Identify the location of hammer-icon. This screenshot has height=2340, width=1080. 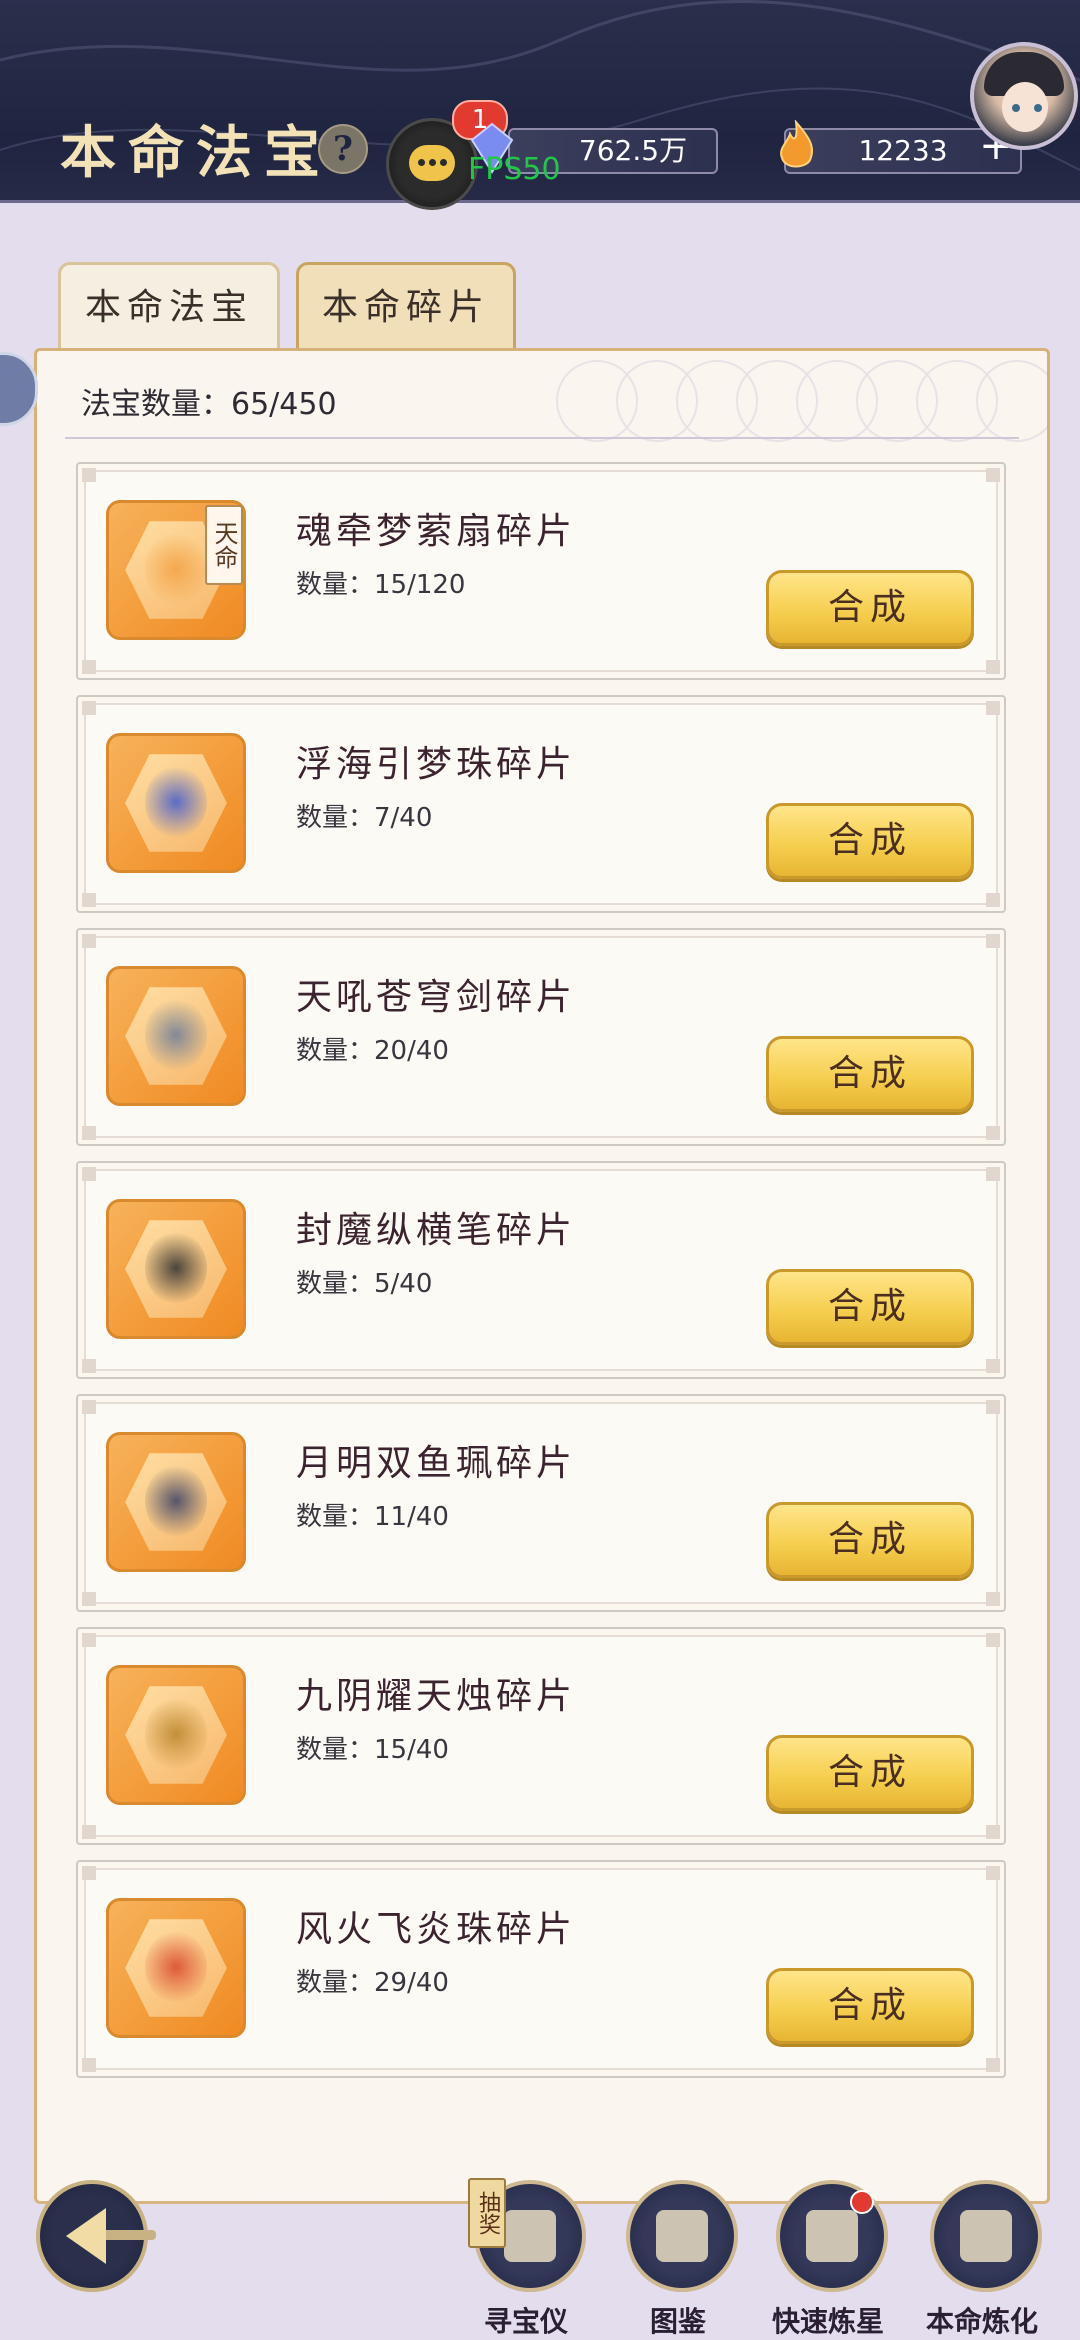
(832, 2236).